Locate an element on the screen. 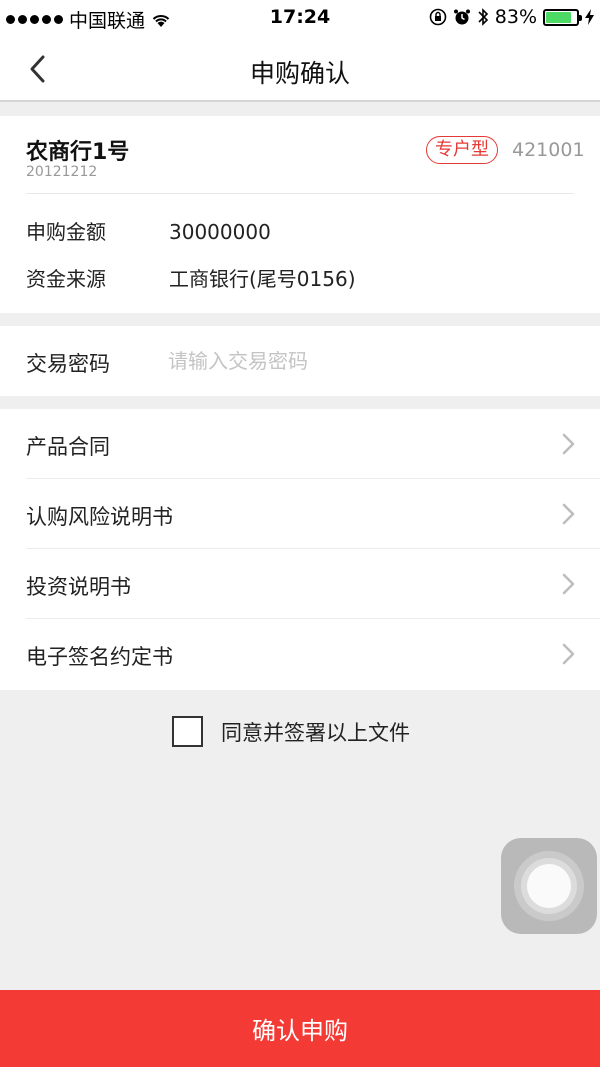 The image size is (600, 1067). agreement-checkbox is located at coordinates (187, 731).